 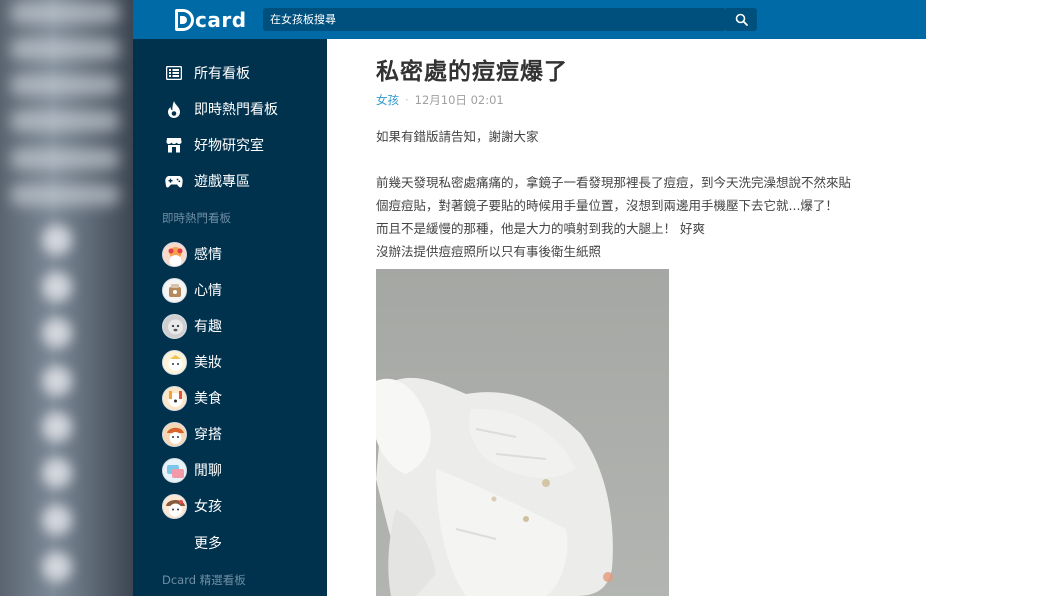 What do you see at coordinates (230, 434) in the screenshot?
I see `sidebar-board-outfit: 穿搭` at bounding box center [230, 434].